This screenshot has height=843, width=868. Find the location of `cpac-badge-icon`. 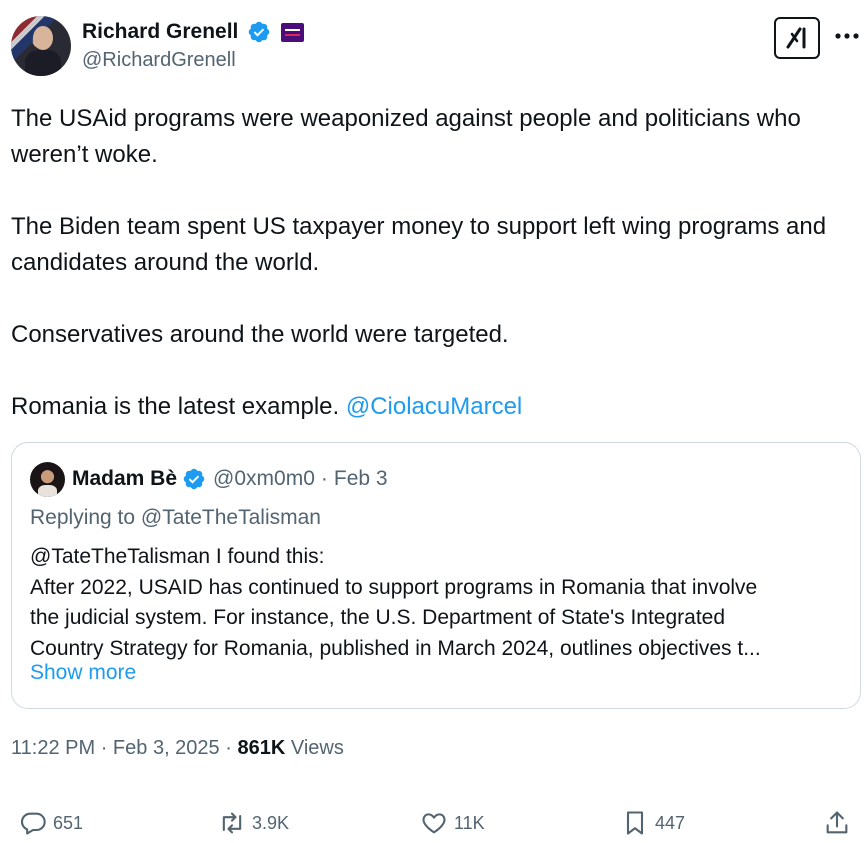

cpac-badge-icon is located at coordinates (293, 32).